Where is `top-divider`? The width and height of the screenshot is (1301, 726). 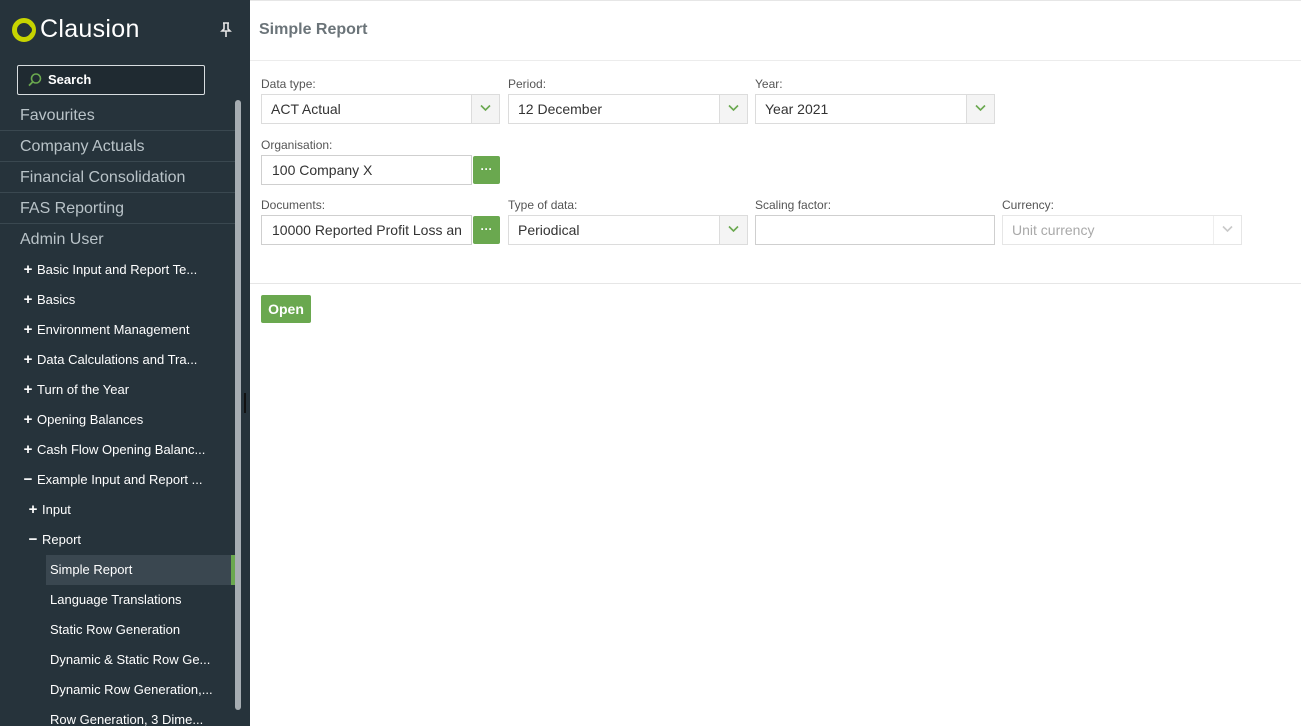
top-divider is located at coordinates (775, 0).